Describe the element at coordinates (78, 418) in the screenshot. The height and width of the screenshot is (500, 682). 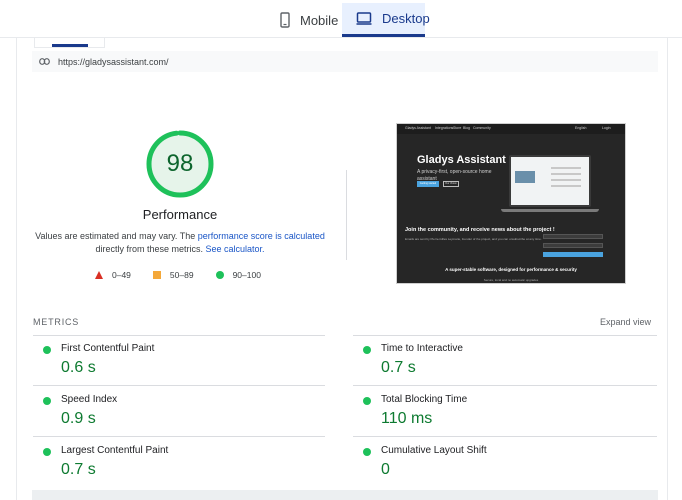
I see `metric-value: 0.9 s` at that location.